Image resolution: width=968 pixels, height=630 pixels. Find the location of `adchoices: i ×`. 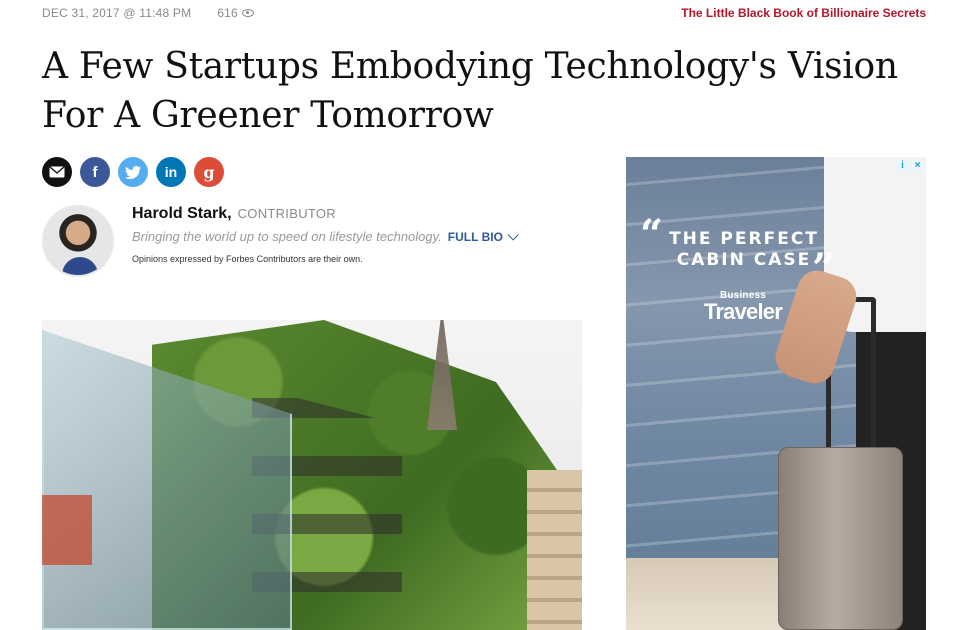

adchoices: i × is located at coordinates (910, 165).